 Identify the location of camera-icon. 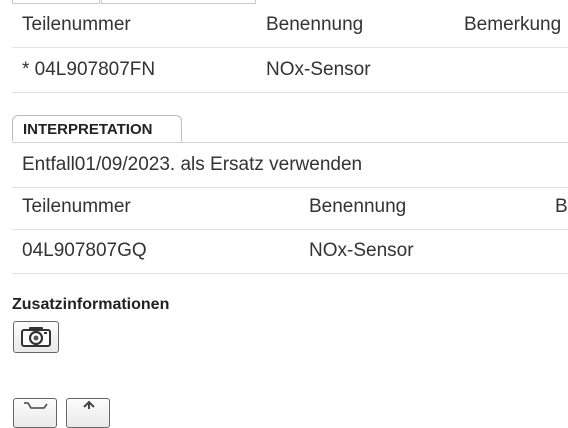
(36, 337).